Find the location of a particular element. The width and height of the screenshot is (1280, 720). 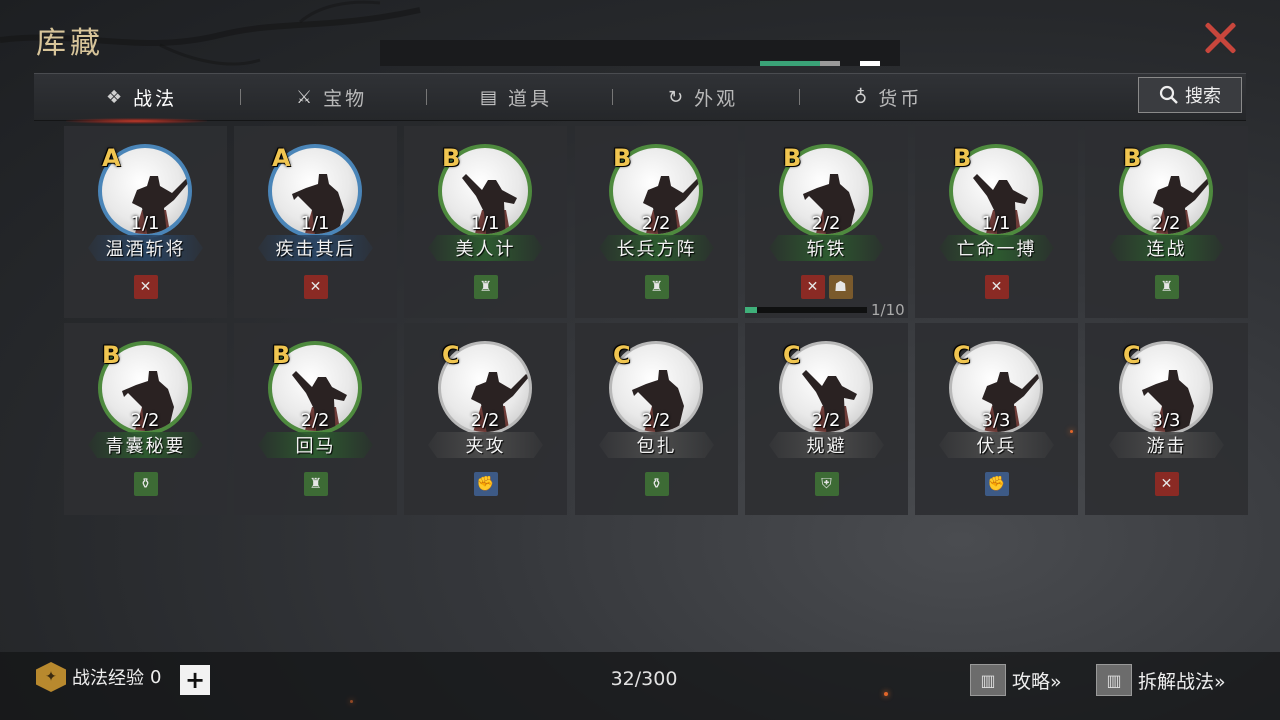

tactic-name: 青囊秘要 is located at coordinates (145, 445).